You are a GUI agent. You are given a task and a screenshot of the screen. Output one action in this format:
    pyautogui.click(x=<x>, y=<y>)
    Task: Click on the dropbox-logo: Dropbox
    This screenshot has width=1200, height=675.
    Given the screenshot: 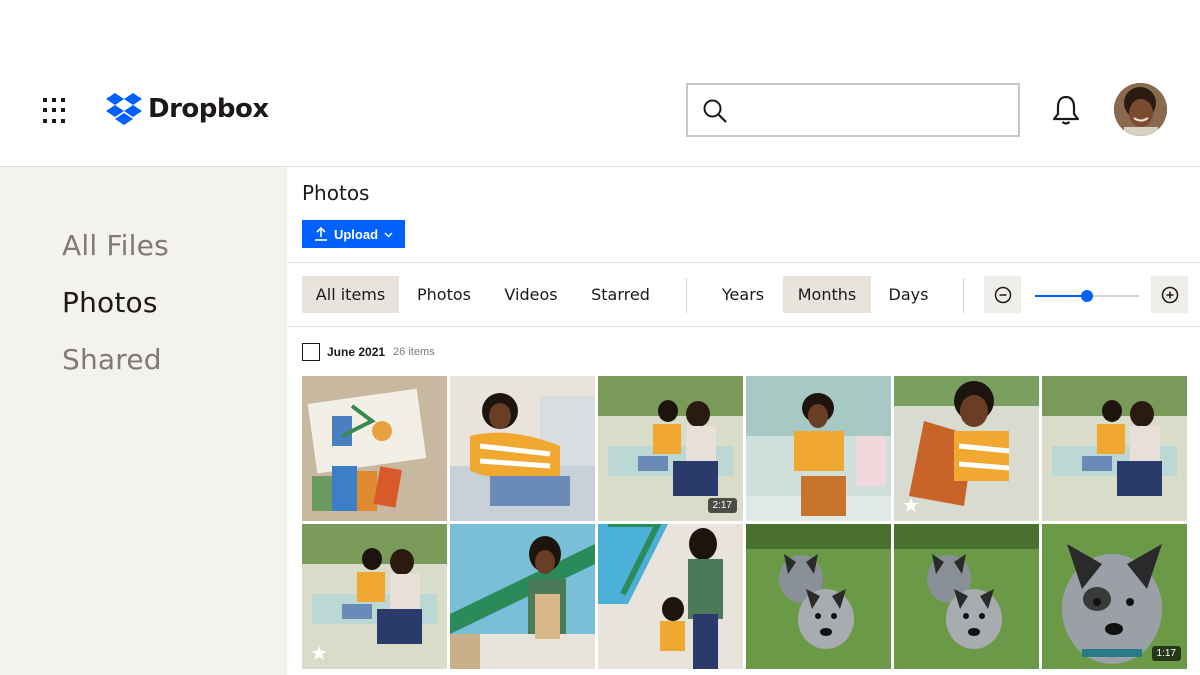 What is the action you would take?
    pyautogui.click(x=187, y=109)
    